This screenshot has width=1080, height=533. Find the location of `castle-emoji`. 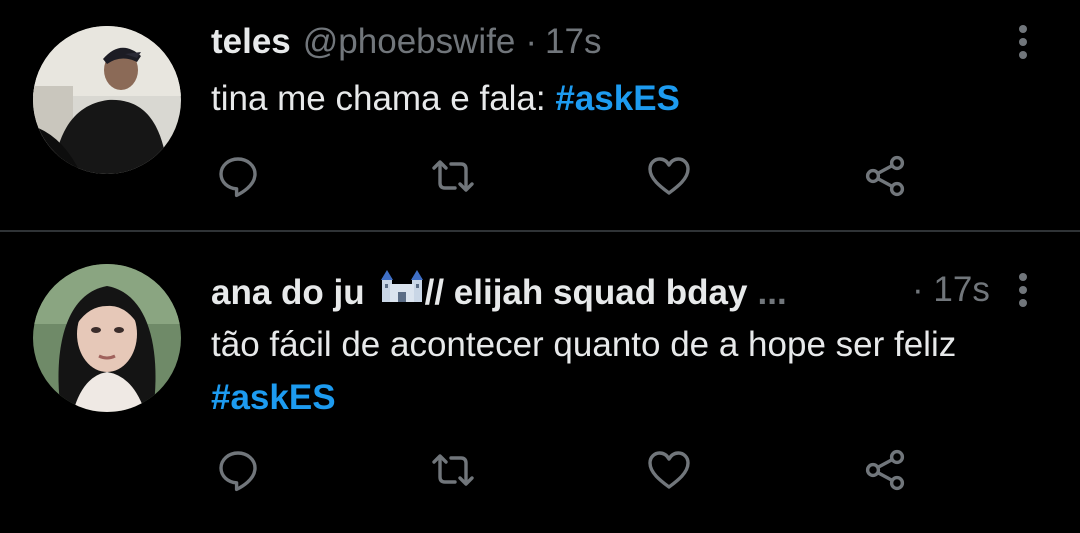

castle-emoji is located at coordinates (402, 286).